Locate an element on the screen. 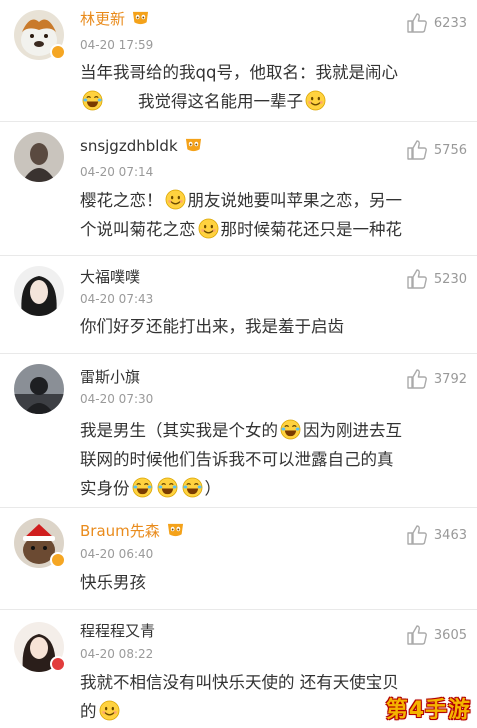 The image size is (477, 728). comment-time: 04-20 07:43 is located at coordinates (117, 299).